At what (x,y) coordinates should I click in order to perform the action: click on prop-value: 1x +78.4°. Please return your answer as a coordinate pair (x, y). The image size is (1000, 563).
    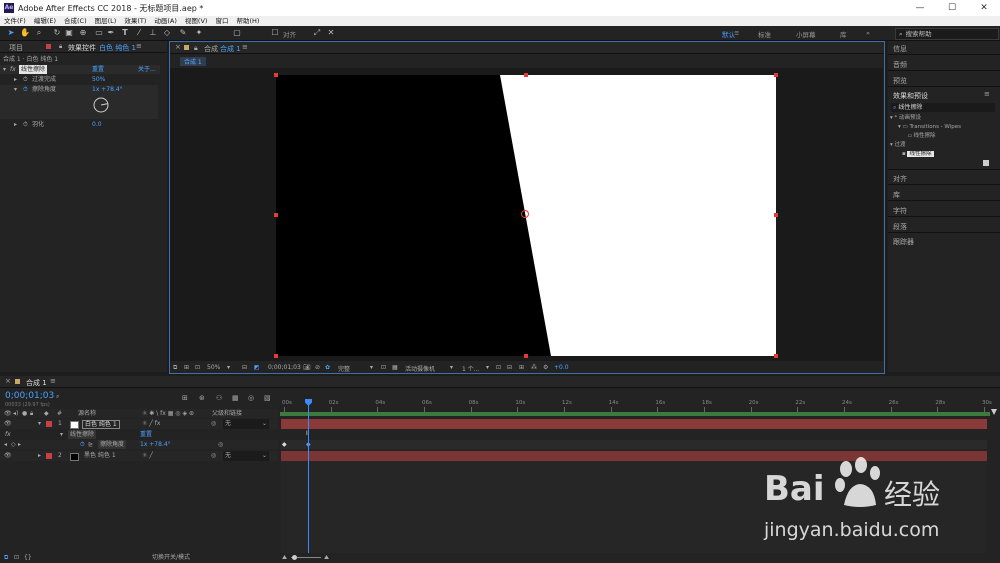
    Looking at the image, I should click on (107, 89).